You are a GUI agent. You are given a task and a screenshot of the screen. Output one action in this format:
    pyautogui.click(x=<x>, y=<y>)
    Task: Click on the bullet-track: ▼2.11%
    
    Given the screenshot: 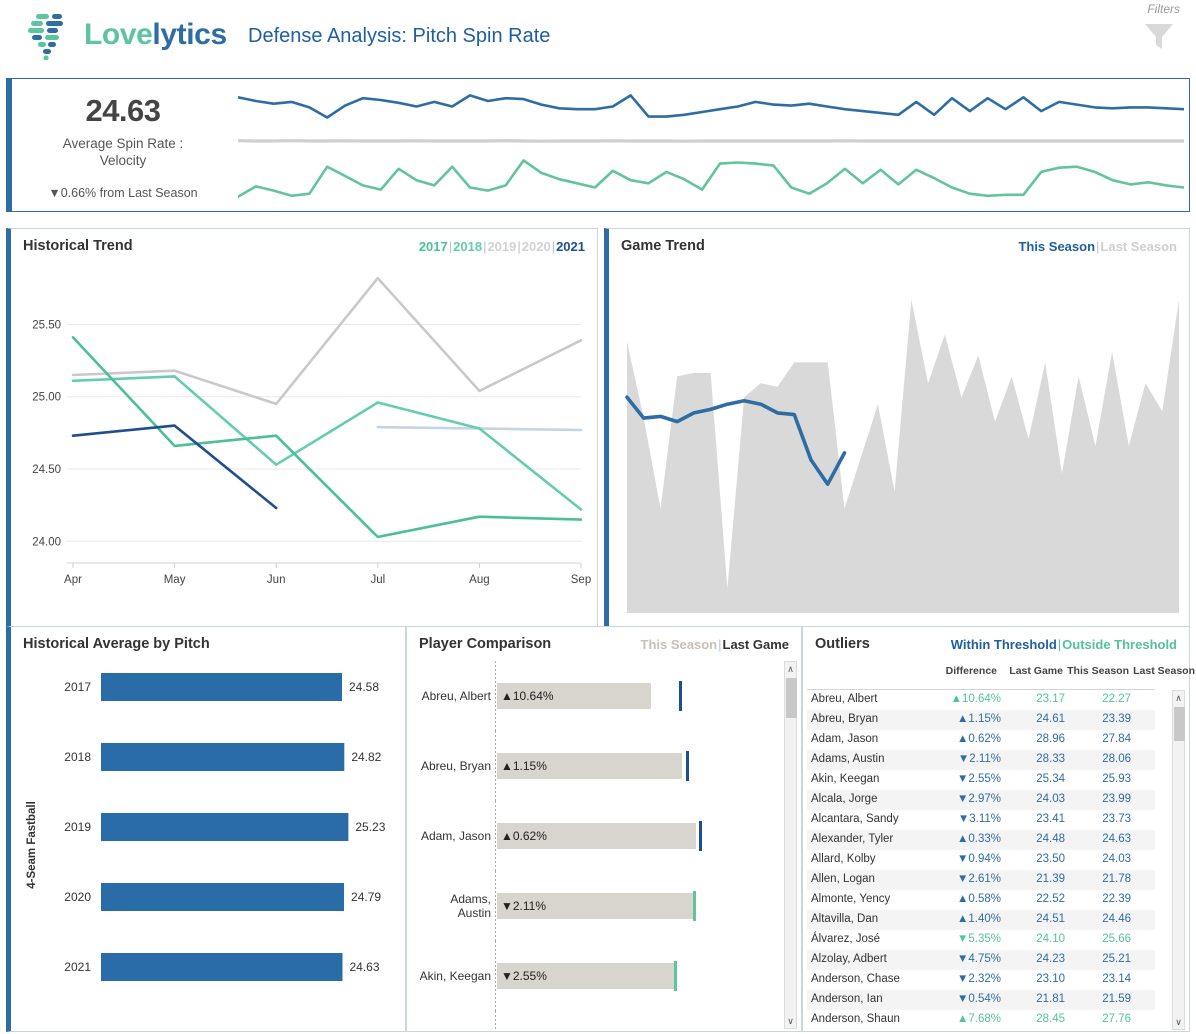 What is the action you would take?
    pyautogui.click(x=603, y=906)
    